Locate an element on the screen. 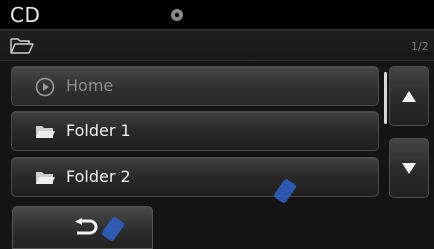 This screenshot has height=249, width=434. back-arrow-icon is located at coordinates (86, 226).